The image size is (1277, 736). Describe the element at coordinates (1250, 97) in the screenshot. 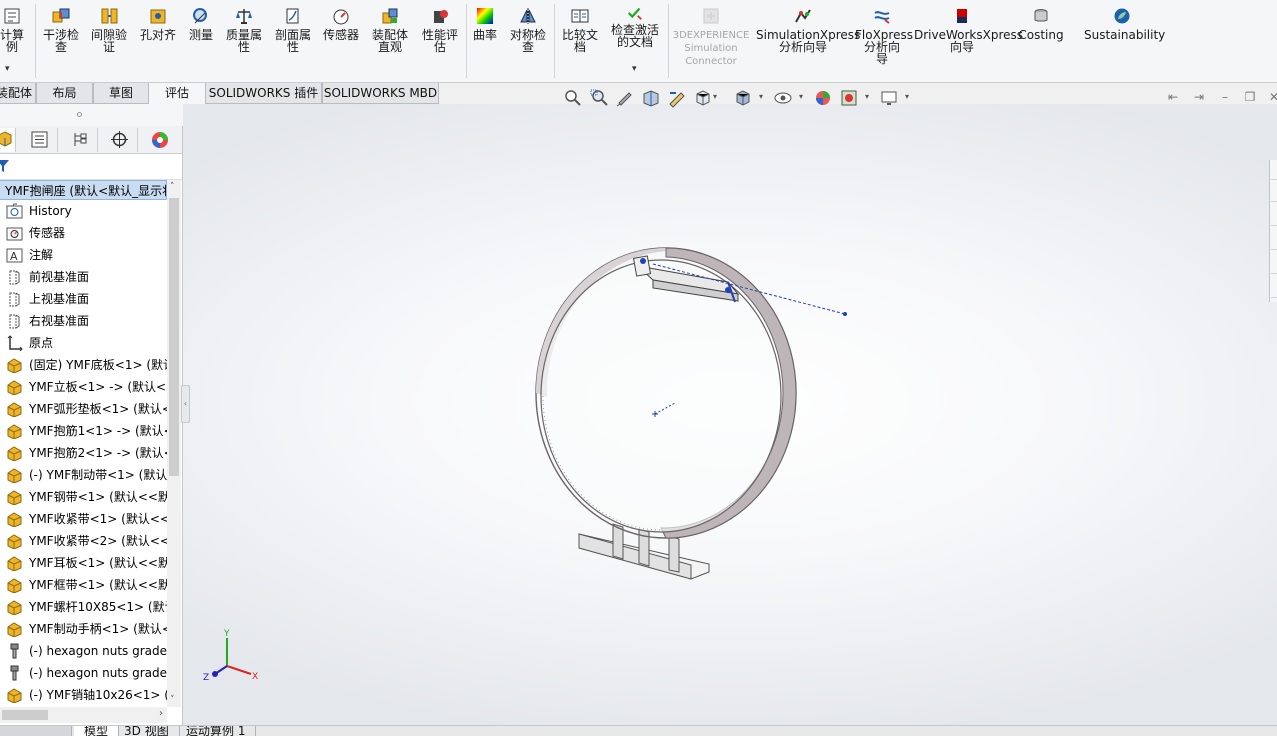

I see `restore-window-icon: ❐` at that location.